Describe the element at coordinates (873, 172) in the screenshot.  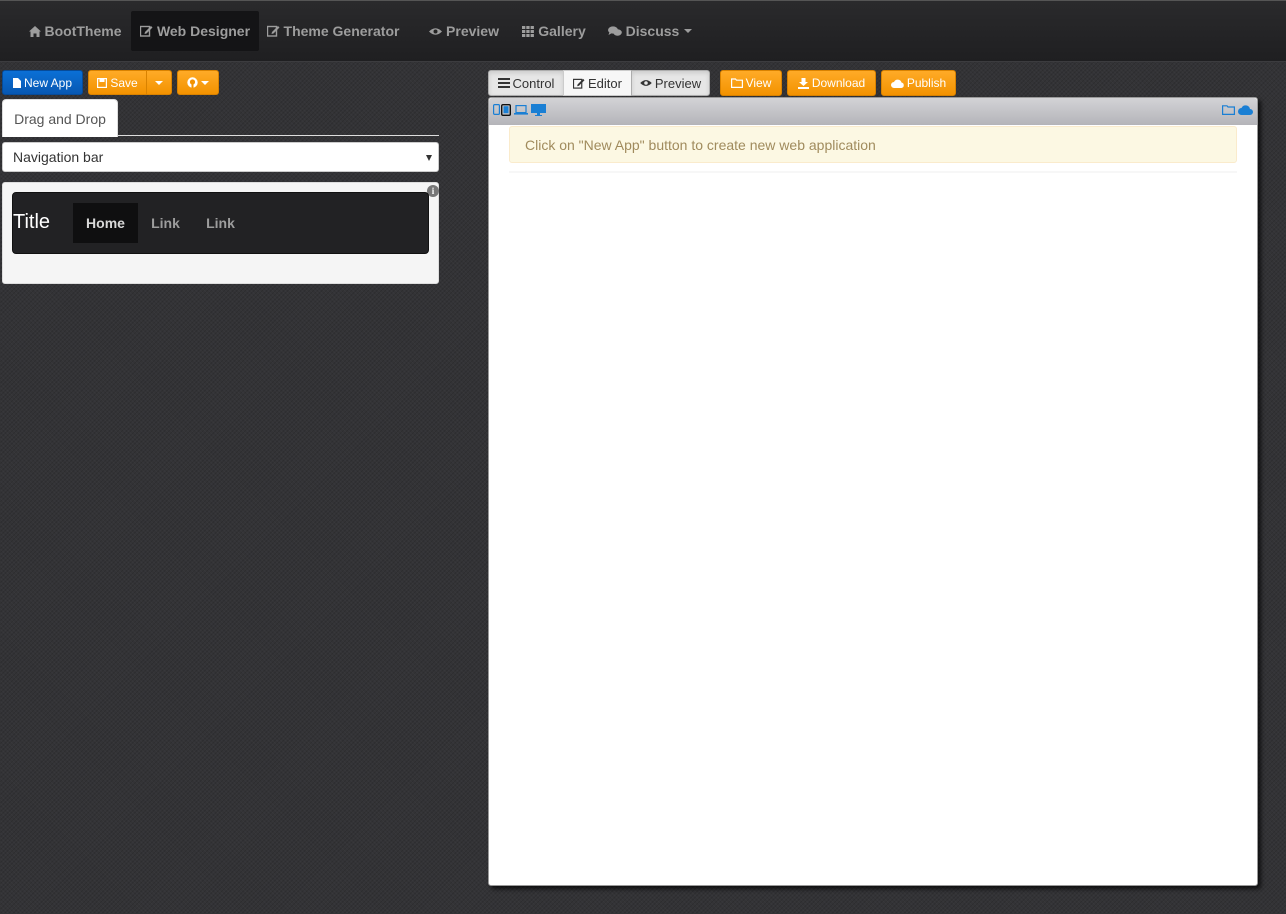
I see `divider` at that location.